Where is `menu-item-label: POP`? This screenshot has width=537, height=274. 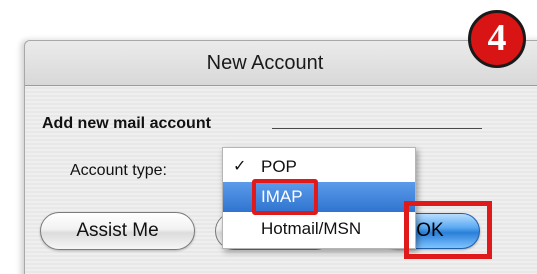
menu-item-label: POP is located at coordinates (279, 166).